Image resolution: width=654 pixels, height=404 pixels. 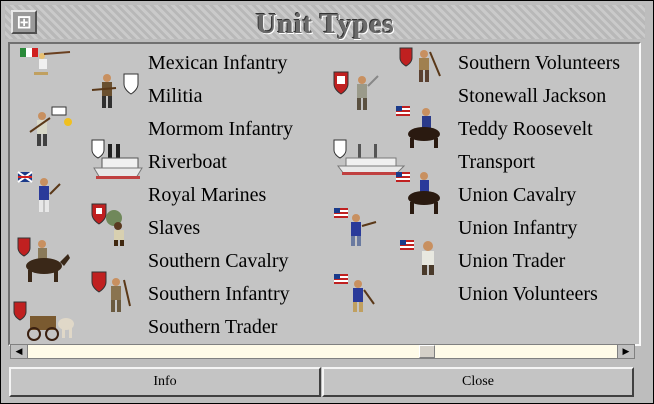 What do you see at coordinates (217, 63) in the screenshot?
I see `unit-mexican-infantry: Mexican Infantry` at bounding box center [217, 63].